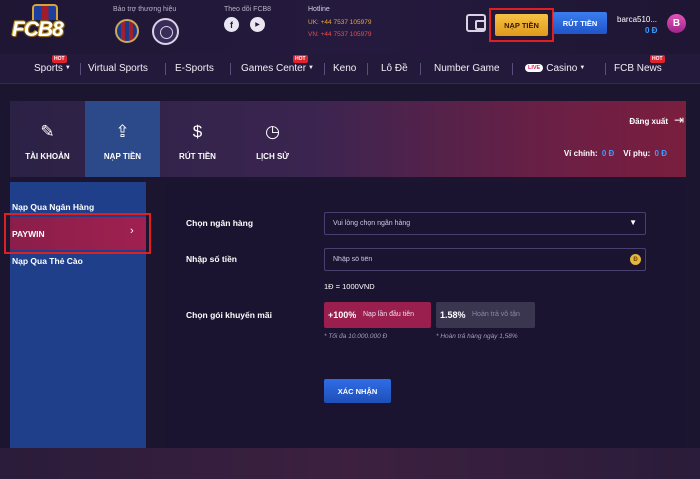  Describe the element at coordinates (580, 153) in the screenshot. I see `main-wallet-label: Ví chính:` at that location.